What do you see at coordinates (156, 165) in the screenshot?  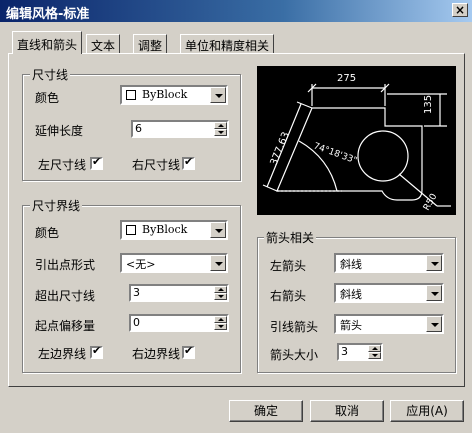 I see `right-dim-line-label: 右尺寸线` at bounding box center [156, 165].